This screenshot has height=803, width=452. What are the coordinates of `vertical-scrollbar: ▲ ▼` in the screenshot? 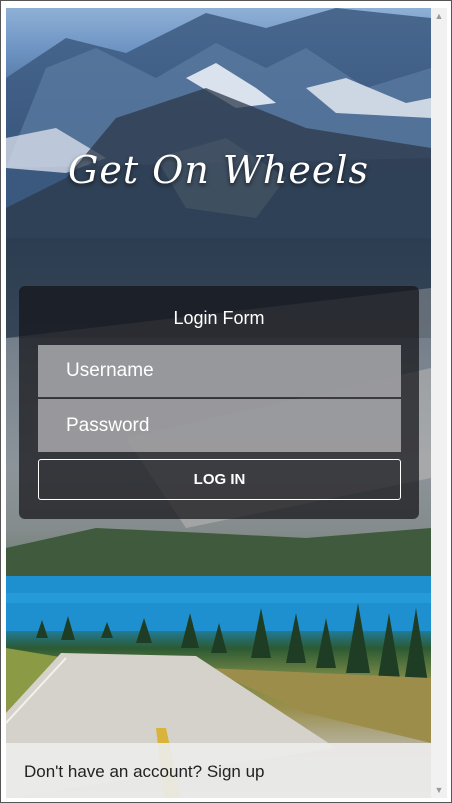 It's located at (439, 403).